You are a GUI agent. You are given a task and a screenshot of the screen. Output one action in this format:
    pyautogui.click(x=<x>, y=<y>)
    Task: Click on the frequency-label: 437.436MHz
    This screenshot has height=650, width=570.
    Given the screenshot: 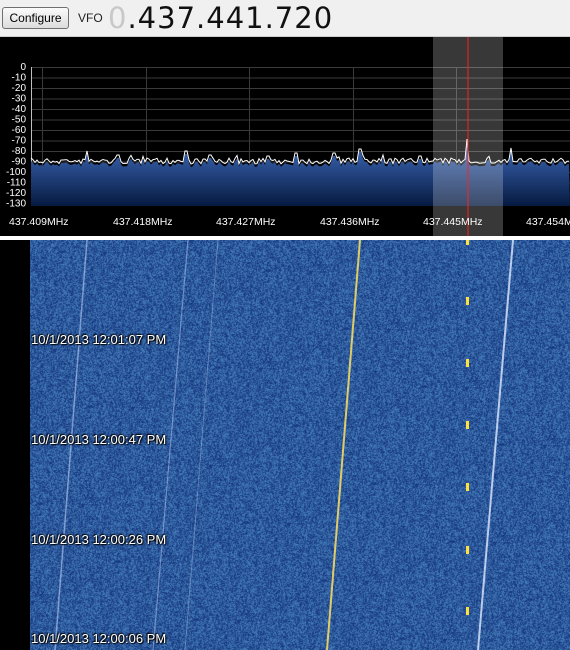 What is the action you would take?
    pyautogui.click(x=350, y=222)
    